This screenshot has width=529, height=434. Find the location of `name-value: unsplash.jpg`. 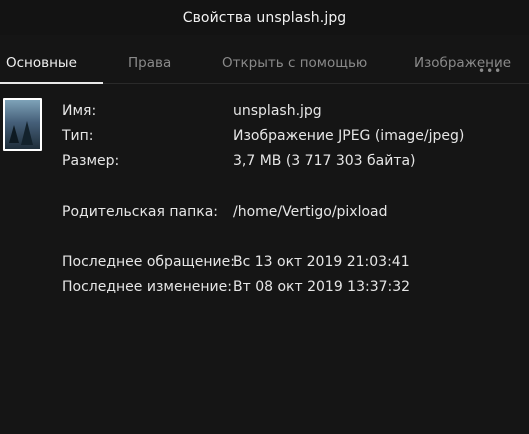

name-value: unsplash.jpg is located at coordinates (277, 111).